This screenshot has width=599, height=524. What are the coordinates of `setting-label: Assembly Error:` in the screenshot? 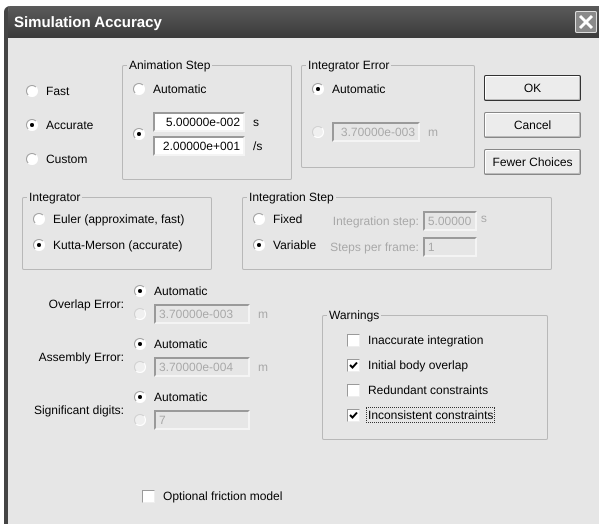 It's located at (81, 357).